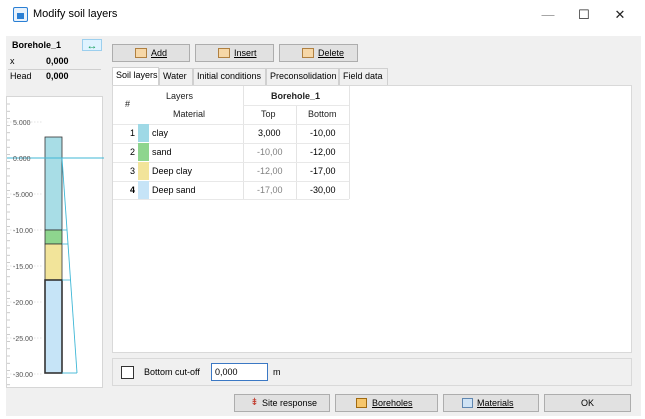 The width and height of the screenshot is (645, 419). What do you see at coordinates (66, 255) in the screenshot?
I see `pressure-steps` at bounding box center [66, 255].